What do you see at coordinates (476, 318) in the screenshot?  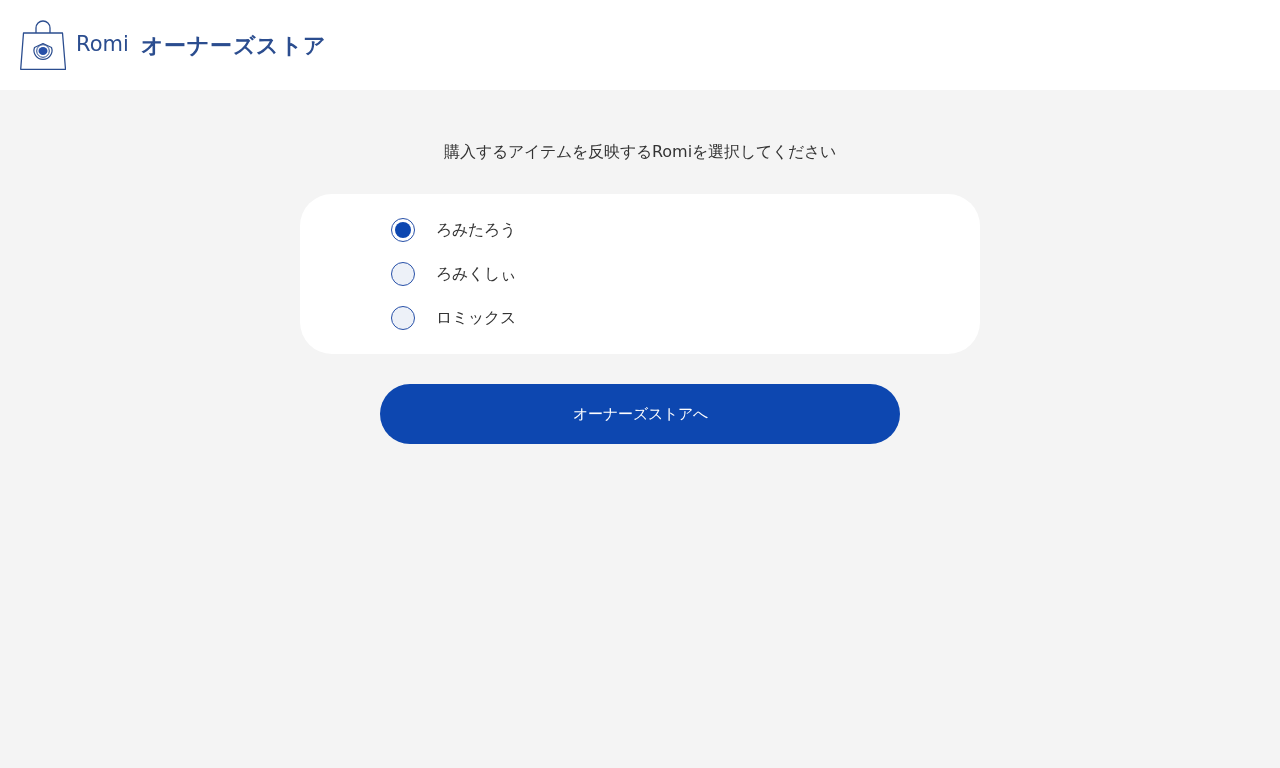 I see `option-label: ロミックス` at bounding box center [476, 318].